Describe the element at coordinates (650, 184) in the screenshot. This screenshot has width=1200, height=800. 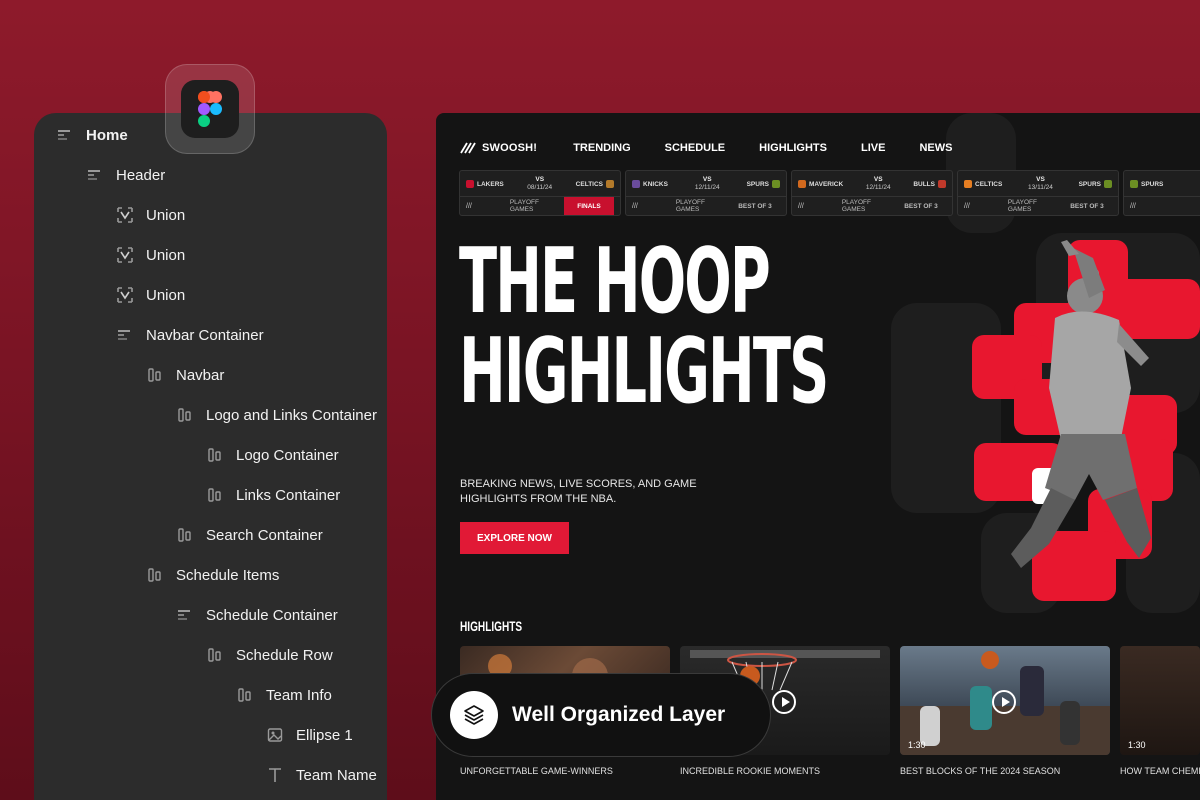
I see `home-team: KNICKS` at that location.